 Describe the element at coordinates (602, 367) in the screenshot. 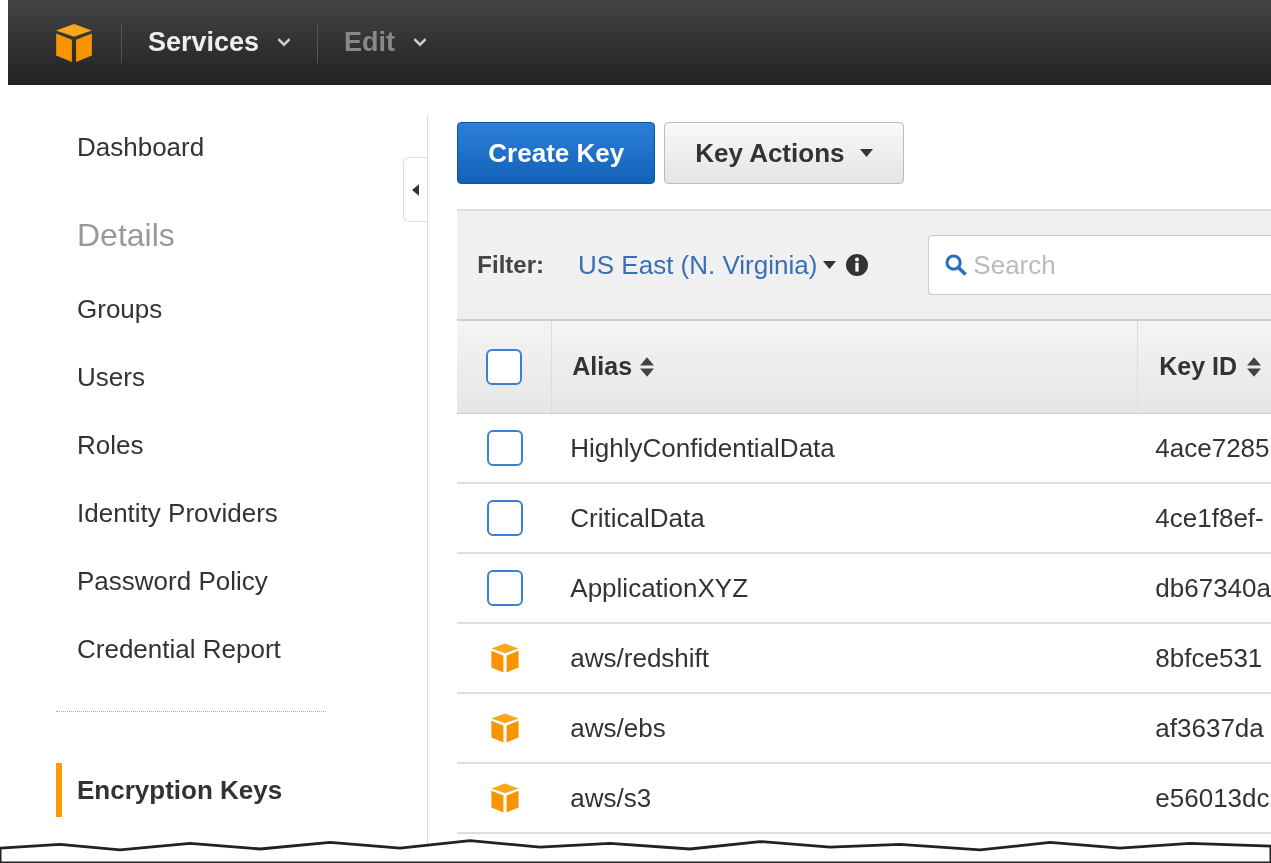

I see `column-label: Alias` at that location.